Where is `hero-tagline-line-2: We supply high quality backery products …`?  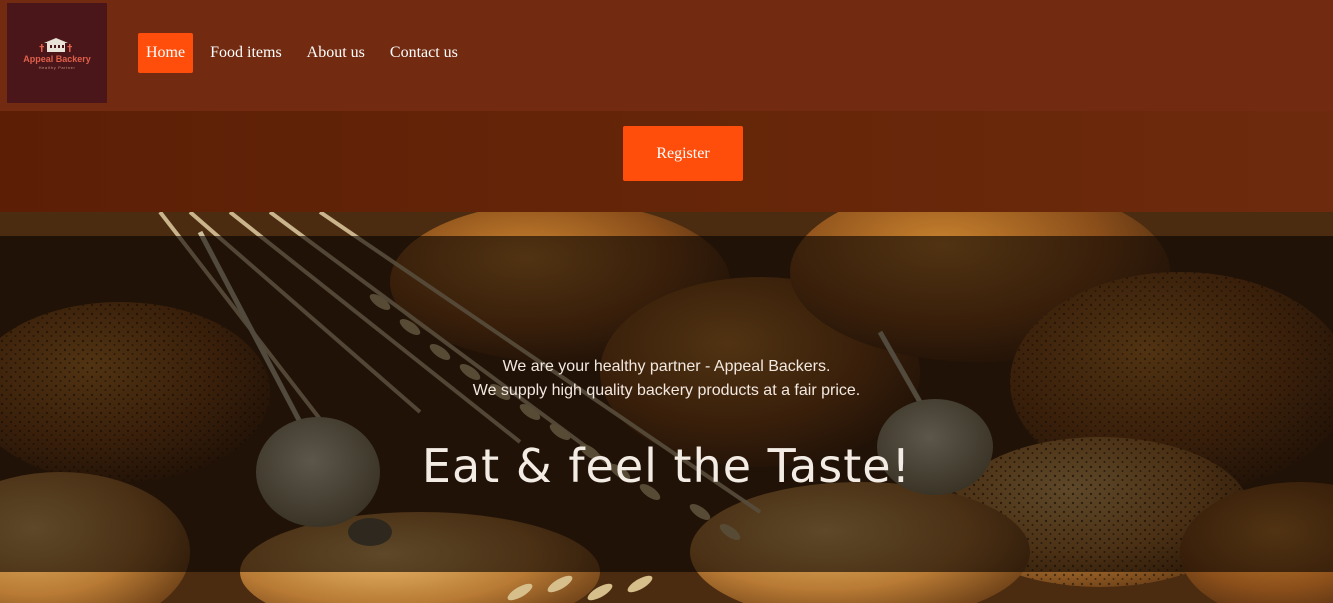 hero-tagline-line-2: We supply high quality backery products … is located at coordinates (666, 390).